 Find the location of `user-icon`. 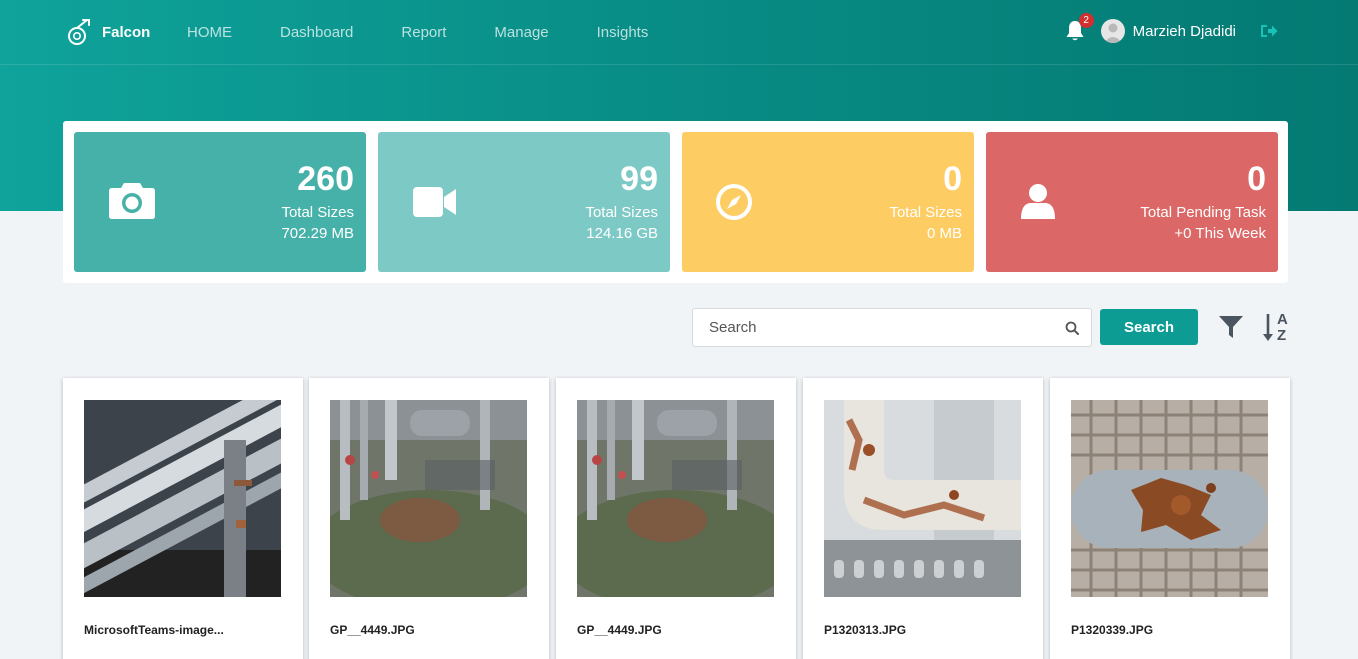

user-icon is located at coordinates (1038, 201).